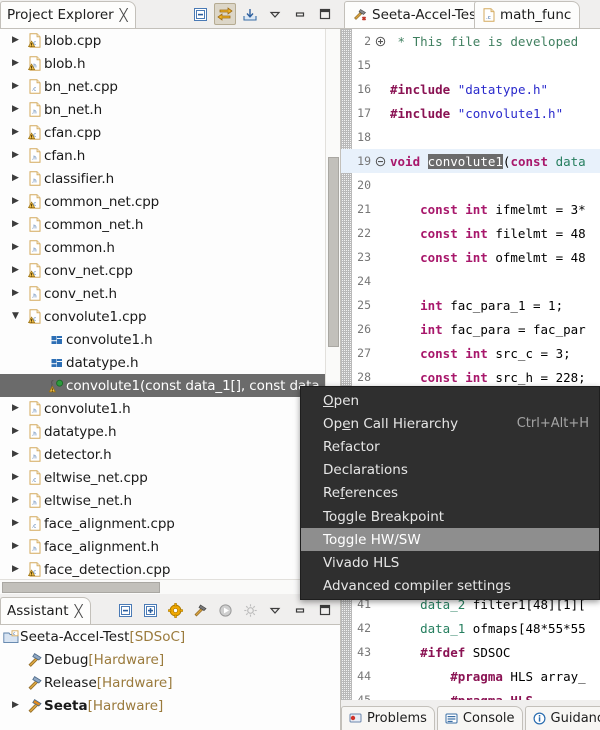 This screenshot has height=730, width=600. Describe the element at coordinates (470, 694) in the screenshot. I see `code-line: 45 #pragma HLS` at that location.